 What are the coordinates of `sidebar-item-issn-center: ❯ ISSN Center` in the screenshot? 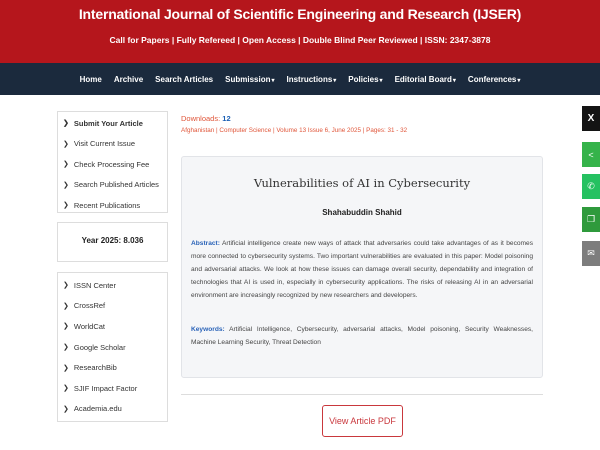 It's located at (112, 285).